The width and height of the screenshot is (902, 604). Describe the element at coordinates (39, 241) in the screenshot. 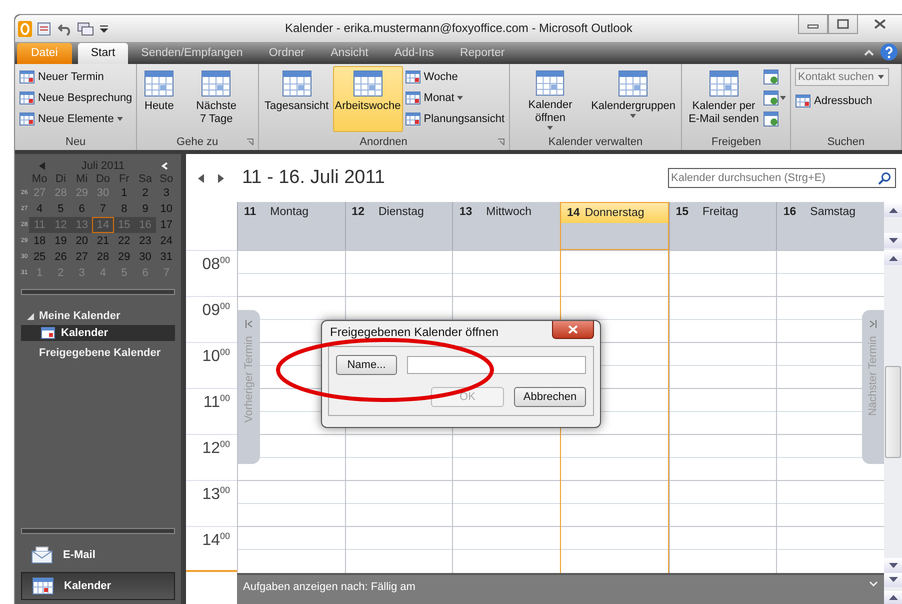

I see `calendar-day: 18` at that location.